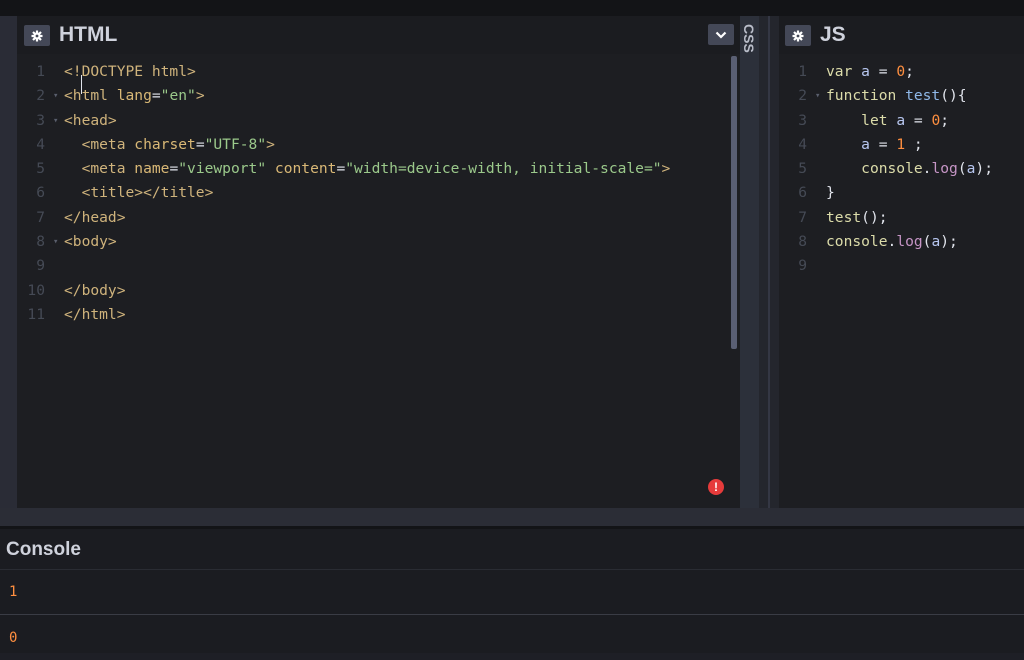  I want to click on code-text: function test(){, so click(896, 96).